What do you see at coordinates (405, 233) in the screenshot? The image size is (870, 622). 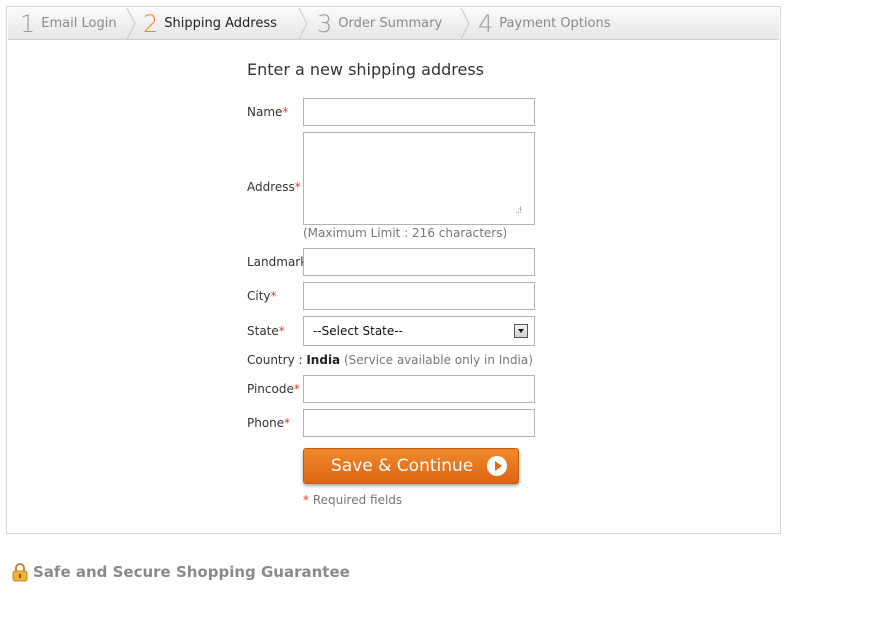 I see `address-limit-hint: (Maximum Limit : 216 characters)` at bounding box center [405, 233].